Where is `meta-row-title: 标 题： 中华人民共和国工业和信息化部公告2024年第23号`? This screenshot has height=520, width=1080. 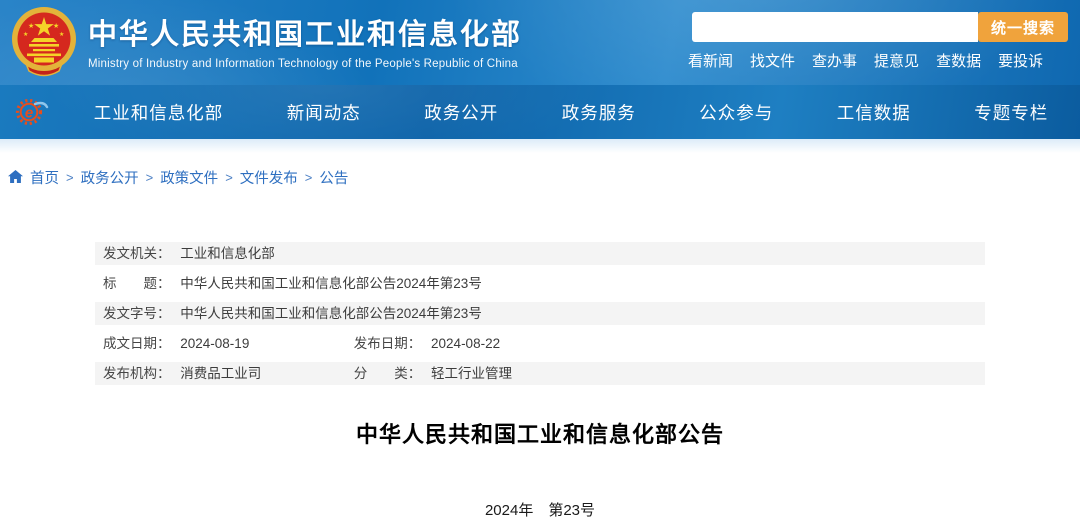 meta-row-title: 标 题： 中华人民共和国工业和信息化部公告2024年第23号 is located at coordinates (540, 283).